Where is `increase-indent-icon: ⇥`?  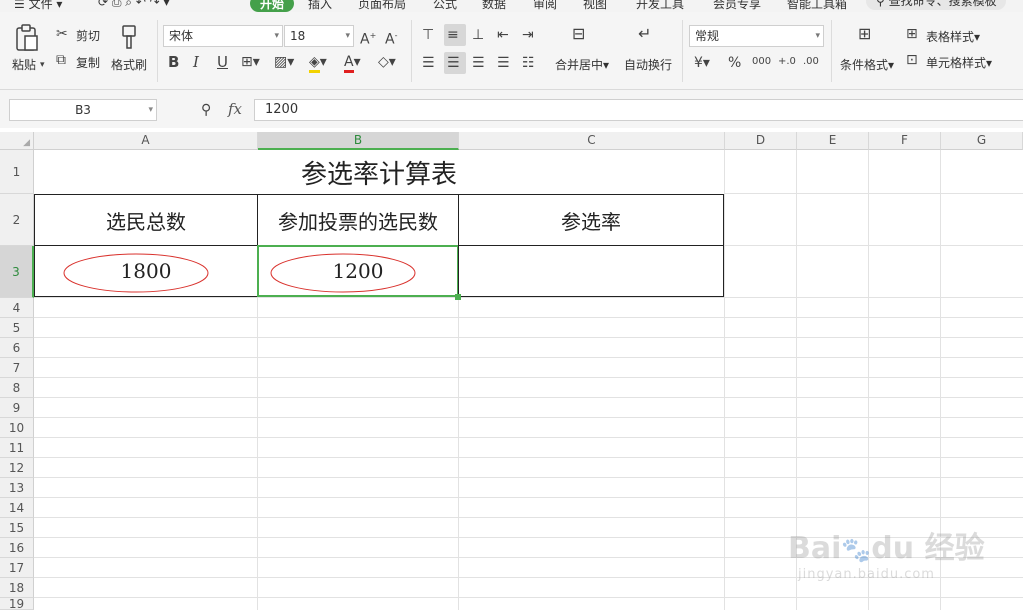 increase-indent-icon: ⇥ is located at coordinates (528, 35).